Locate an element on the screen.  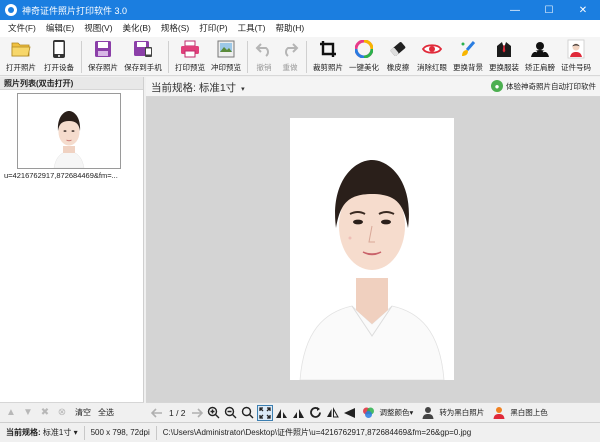
red-eye-label: 消除红眼 is located at coordinates (432, 67).